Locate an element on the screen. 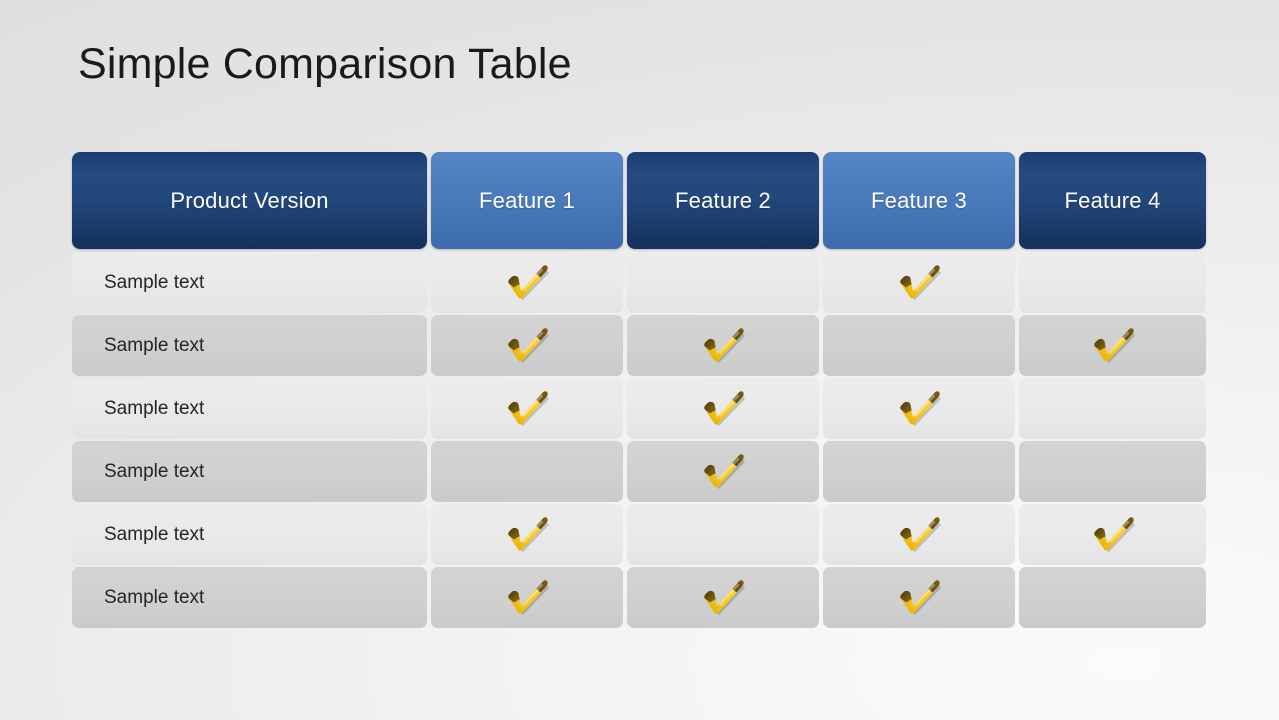 This screenshot has width=1279, height=720. table-header-cell-feature-4: Feature 4 is located at coordinates (1112, 201).